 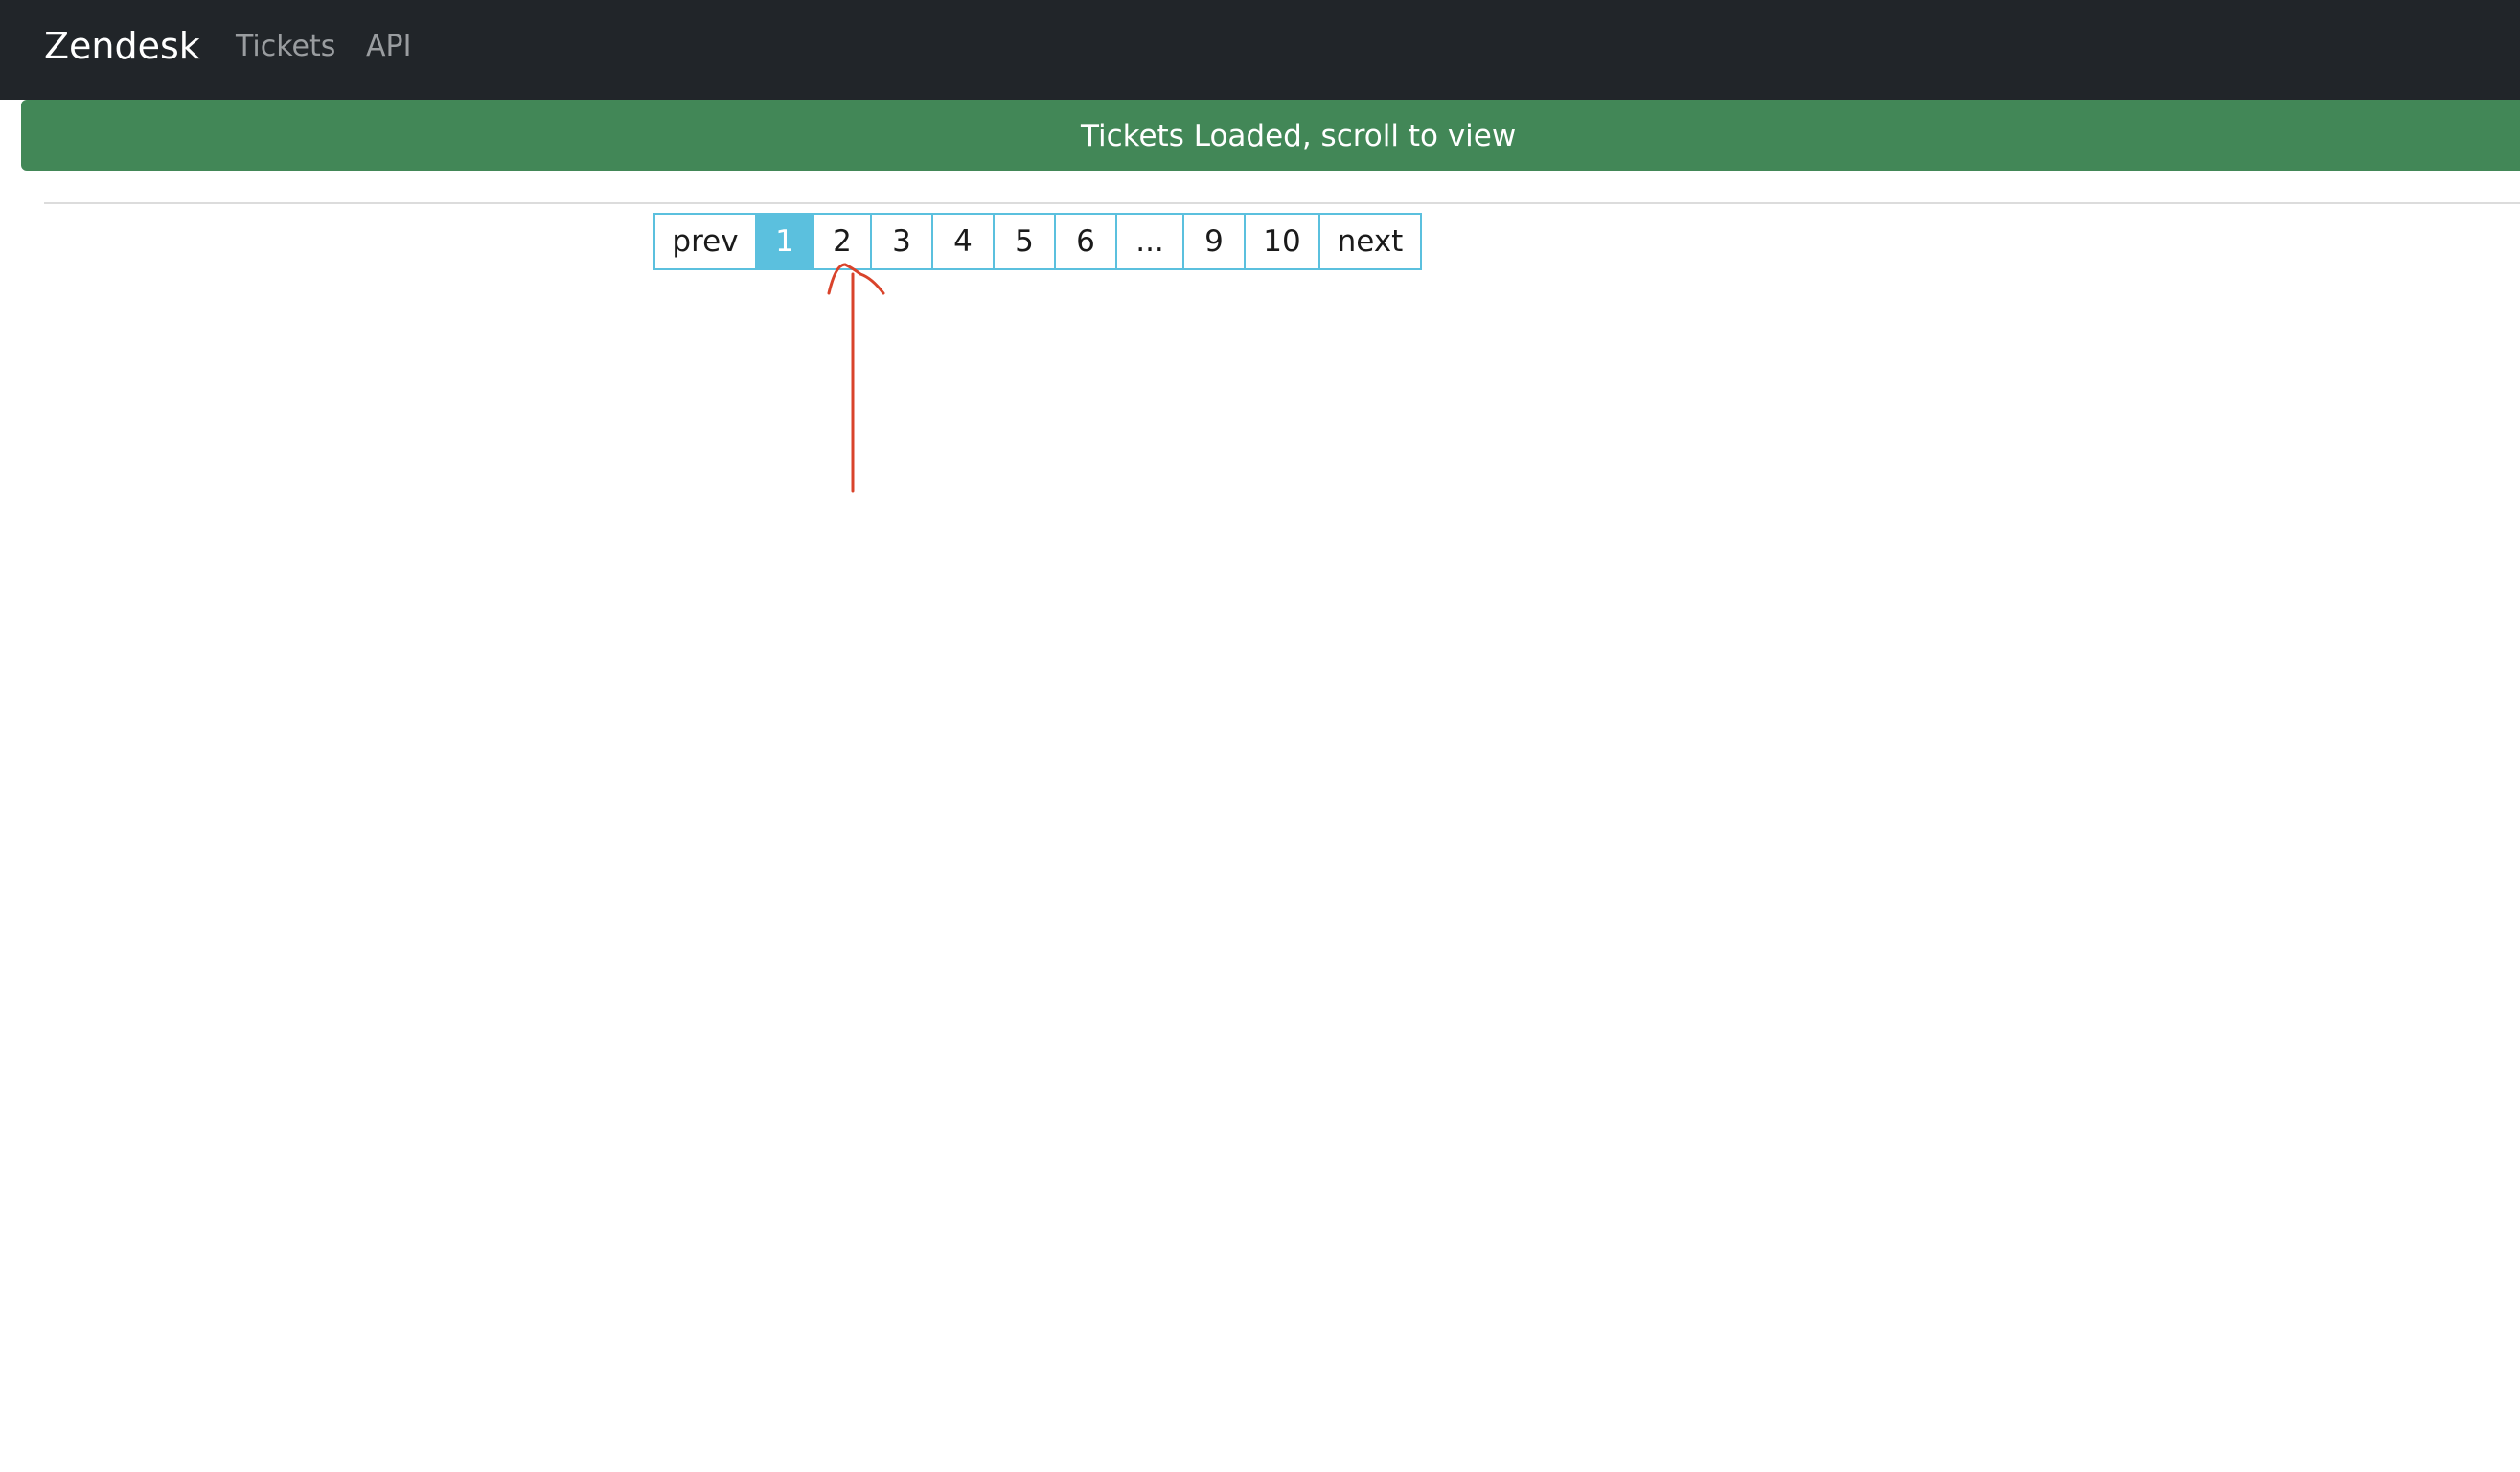 I want to click on brand-link: Zendesk, so click(x=122, y=46).